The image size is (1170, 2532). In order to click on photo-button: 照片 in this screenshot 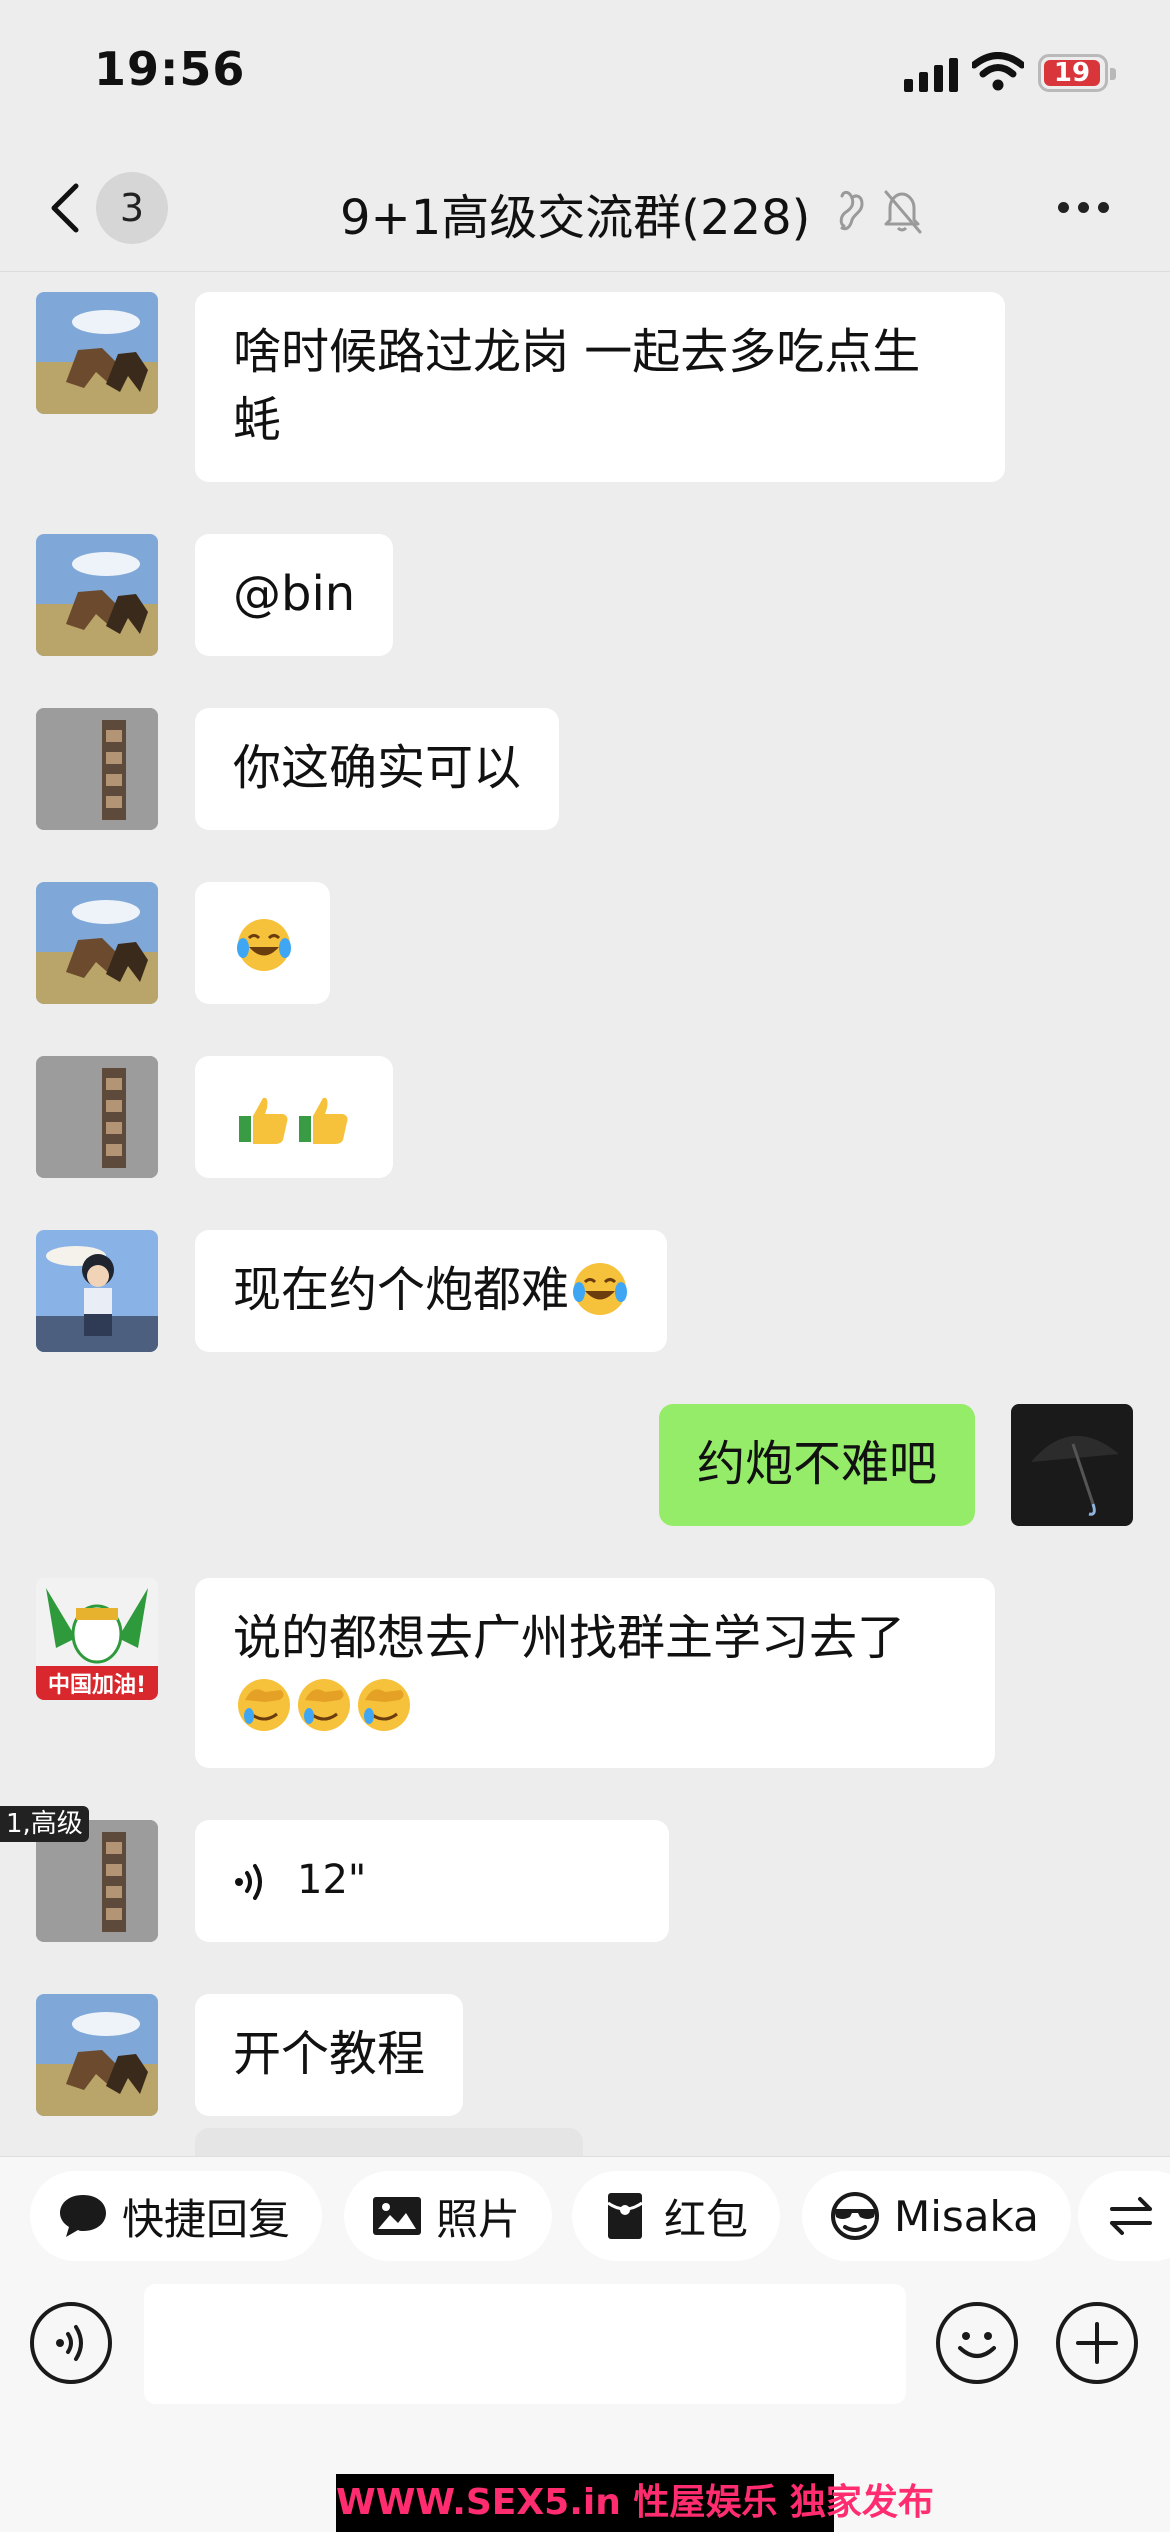, I will do `click(448, 2216)`.